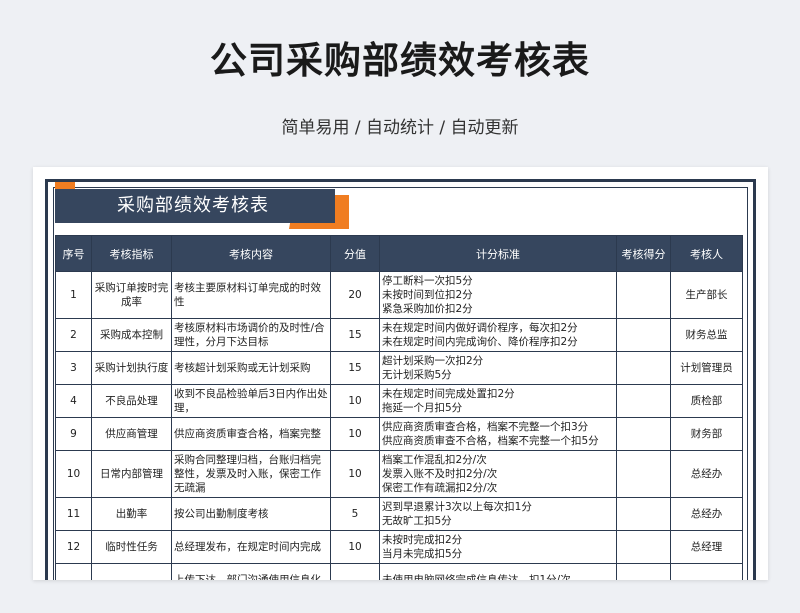  What do you see at coordinates (73, 401) in the screenshot?
I see `cell-no: 4` at bounding box center [73, 401].